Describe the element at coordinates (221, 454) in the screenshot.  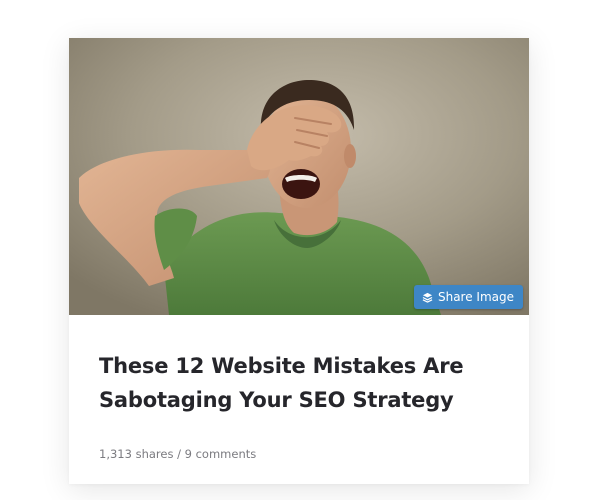
I see `comment-count: 9 comments` at that location.